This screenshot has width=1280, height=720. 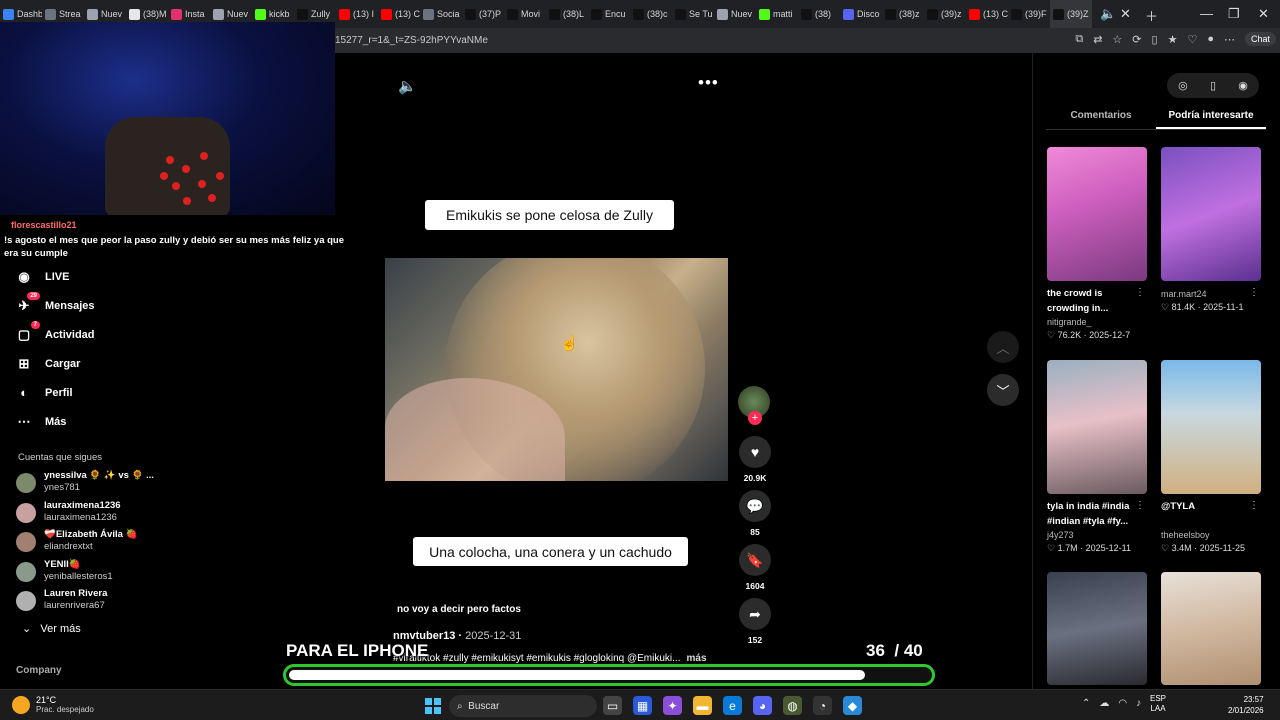 I want to click on task-view-icon: ▭, so click(x=612, y=705).